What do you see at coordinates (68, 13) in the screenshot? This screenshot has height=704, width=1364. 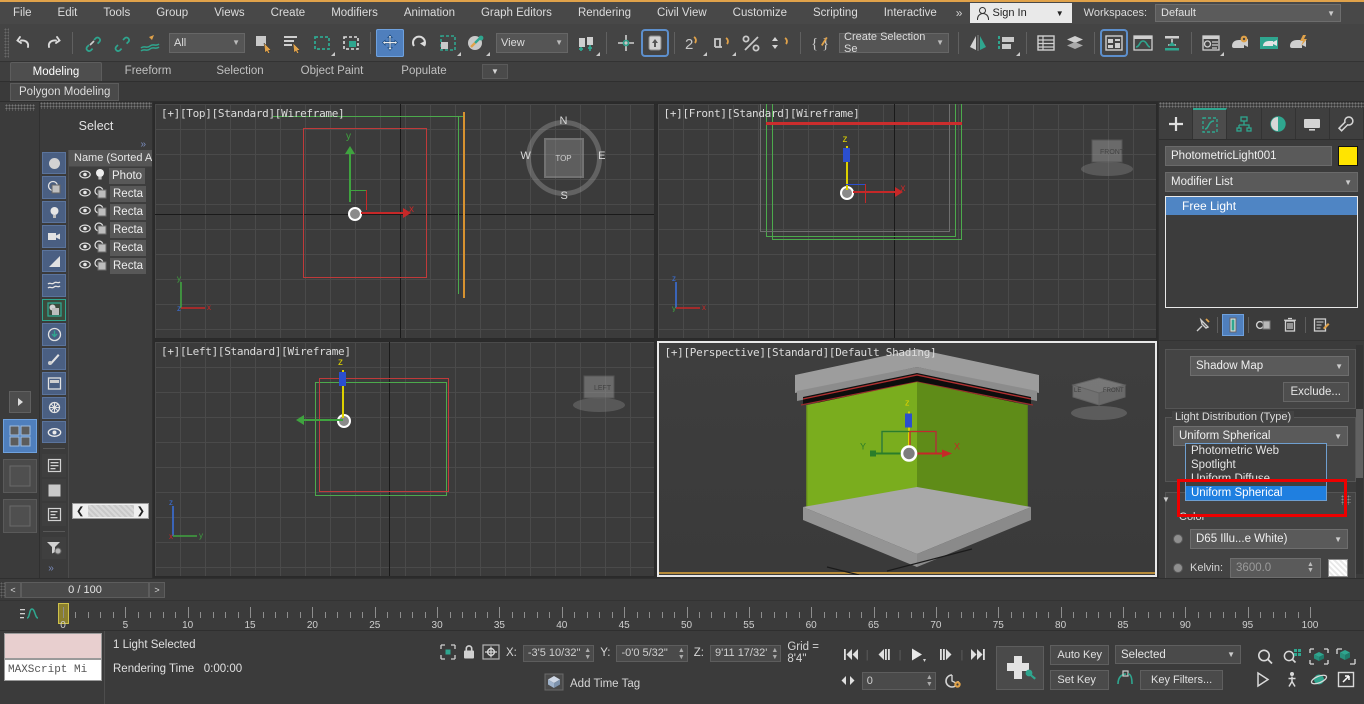 I see `menu-item-edit: Edit` at bounding box center [68, 13].